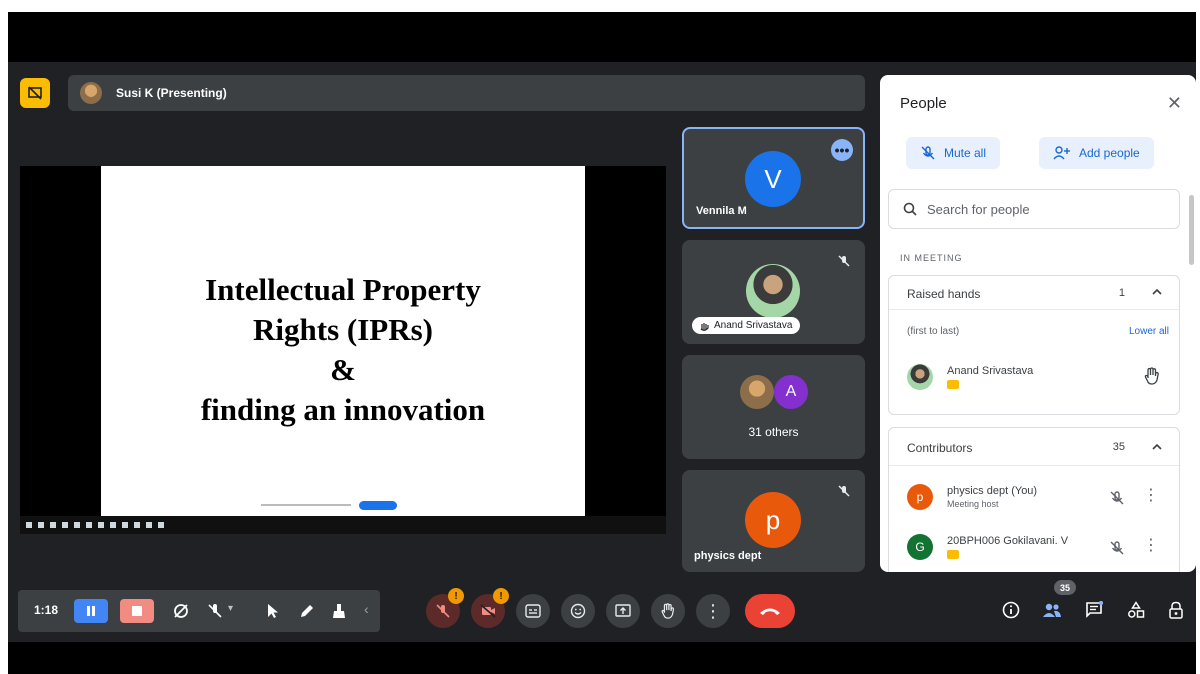  What do you see at coordinates (931, 258) in the screenshot?
I see `section-in-meeting: IN MEETING` at bounding box center [931, 258].